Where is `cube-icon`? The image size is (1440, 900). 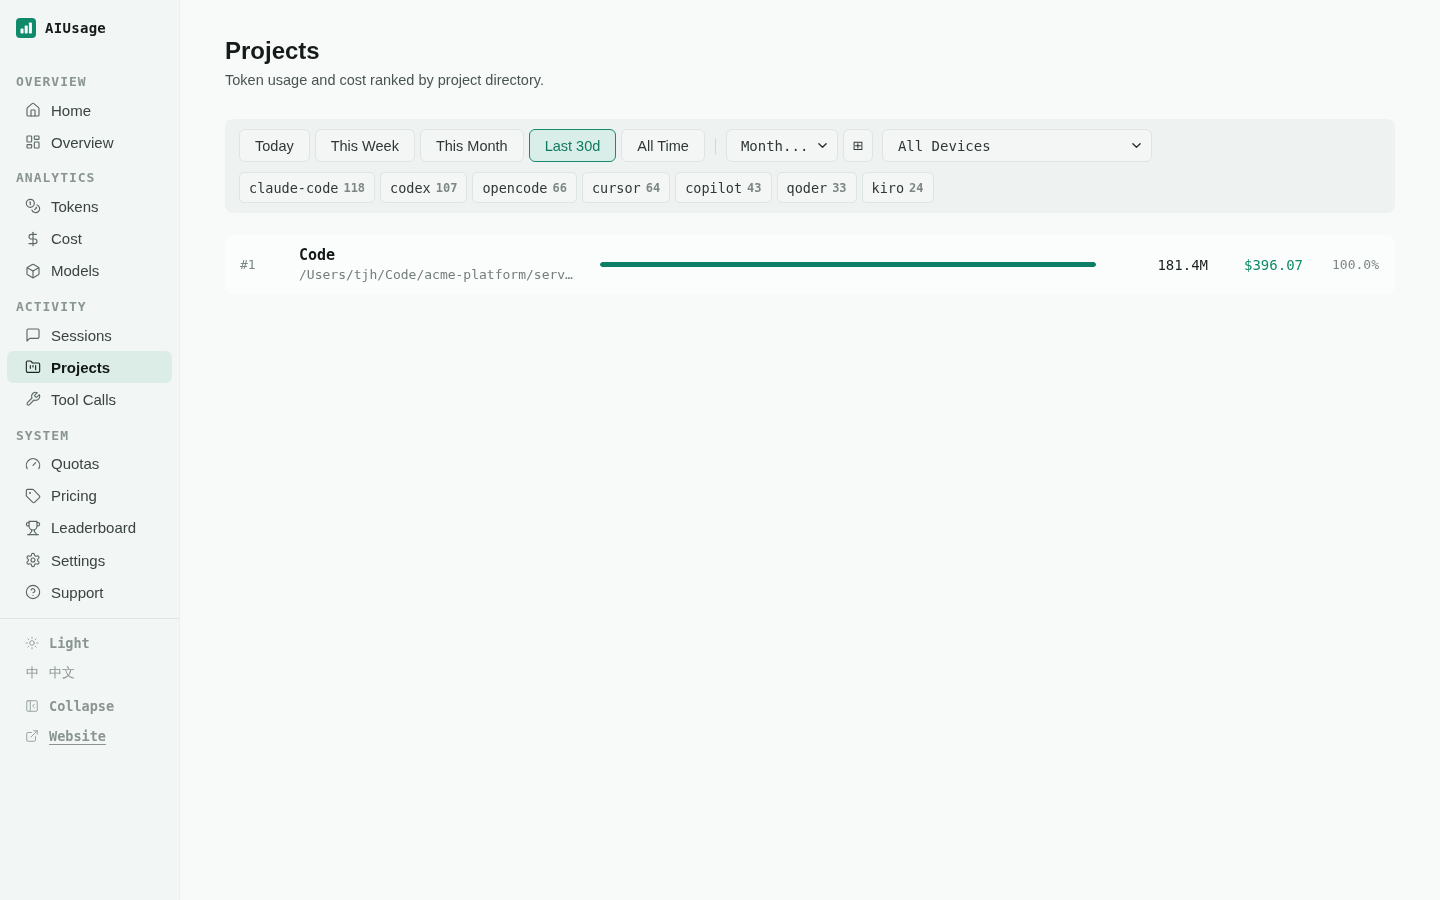
cube-icon is located at coordinates (33, 270).